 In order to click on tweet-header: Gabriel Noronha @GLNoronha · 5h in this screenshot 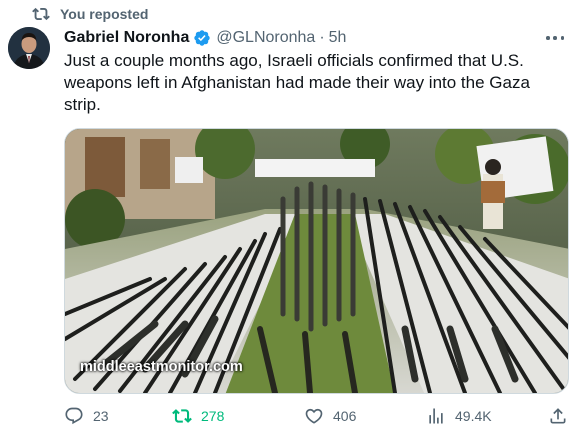, I will do `click(205, 38)`.